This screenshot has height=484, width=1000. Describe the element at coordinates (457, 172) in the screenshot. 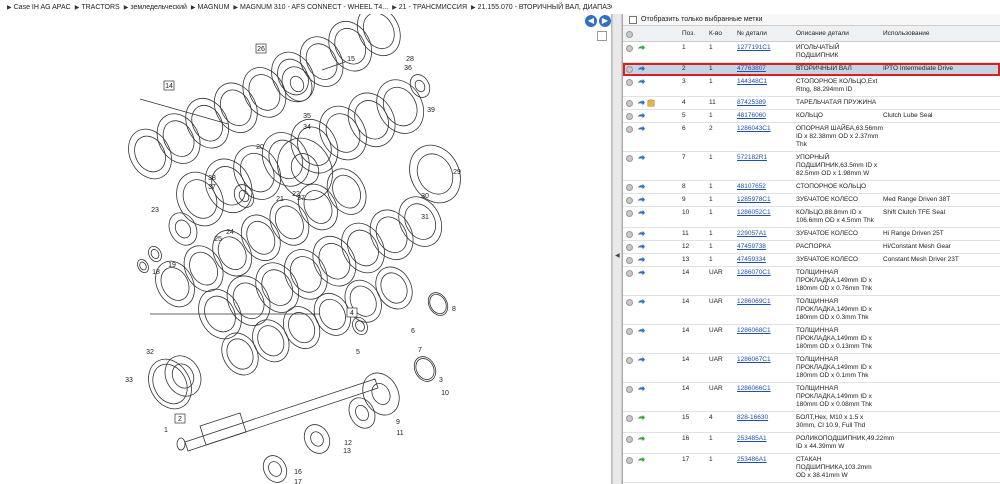

I see `callout-label: 29` at that location.